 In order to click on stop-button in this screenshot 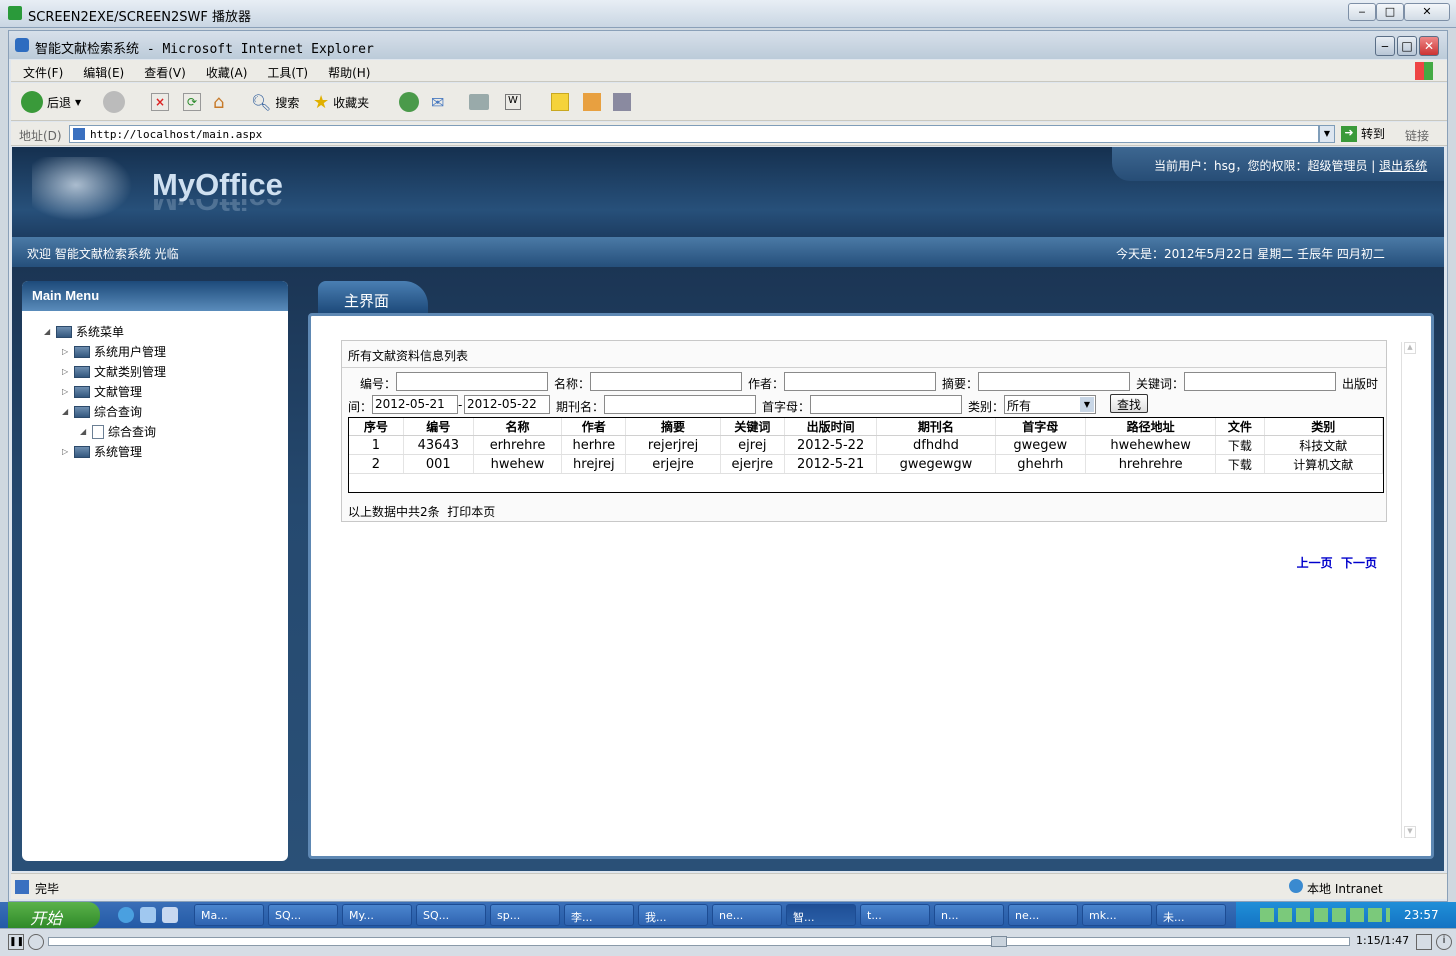, I will do `click(36, 942)`.